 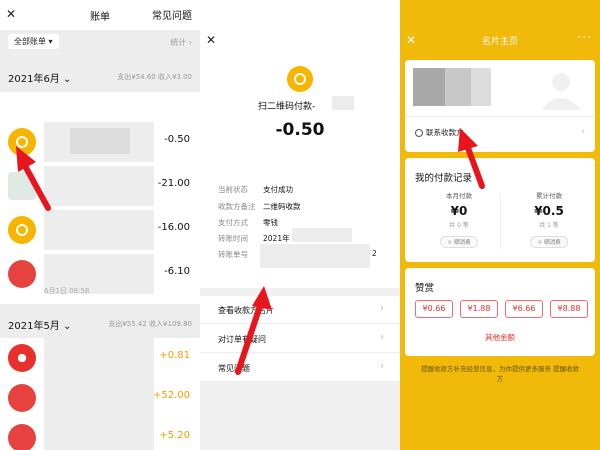 I want to click on faq-link: 常见问题, so click(x=172, y=14).